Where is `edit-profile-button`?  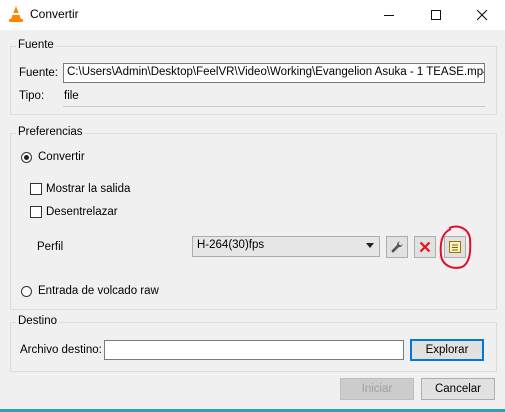
edit-profile-button is located at coordinates (397, 247).